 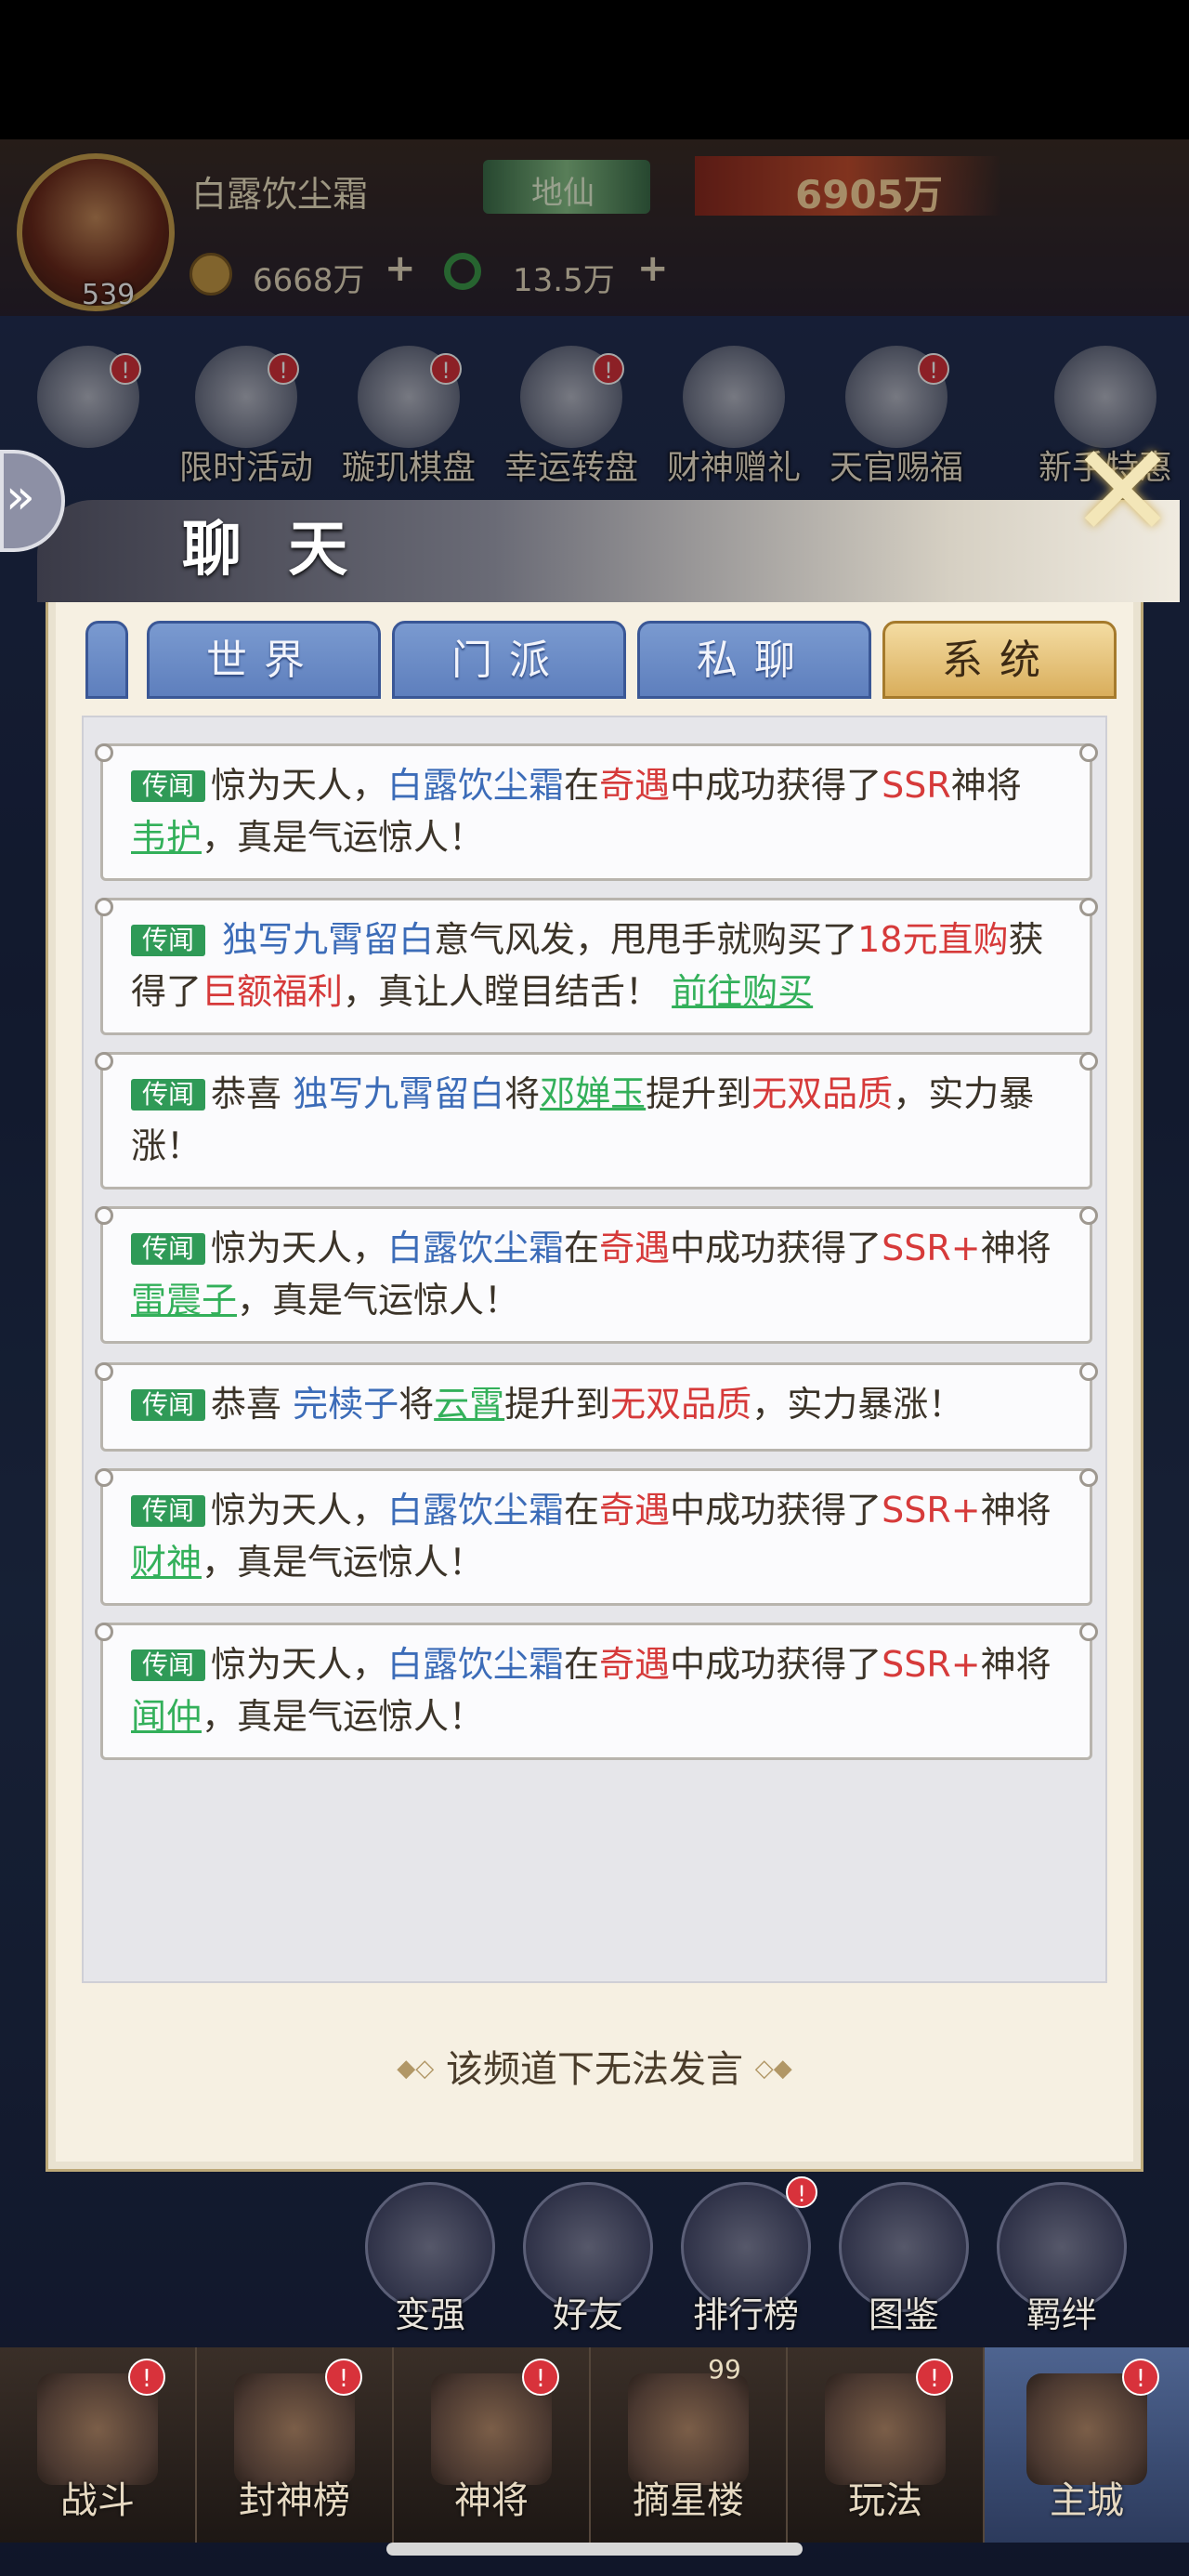 What do you see at coordinates (166, 837) in the screenshot?
I see `link-text: 韦护` at bounding box center [166, 837].